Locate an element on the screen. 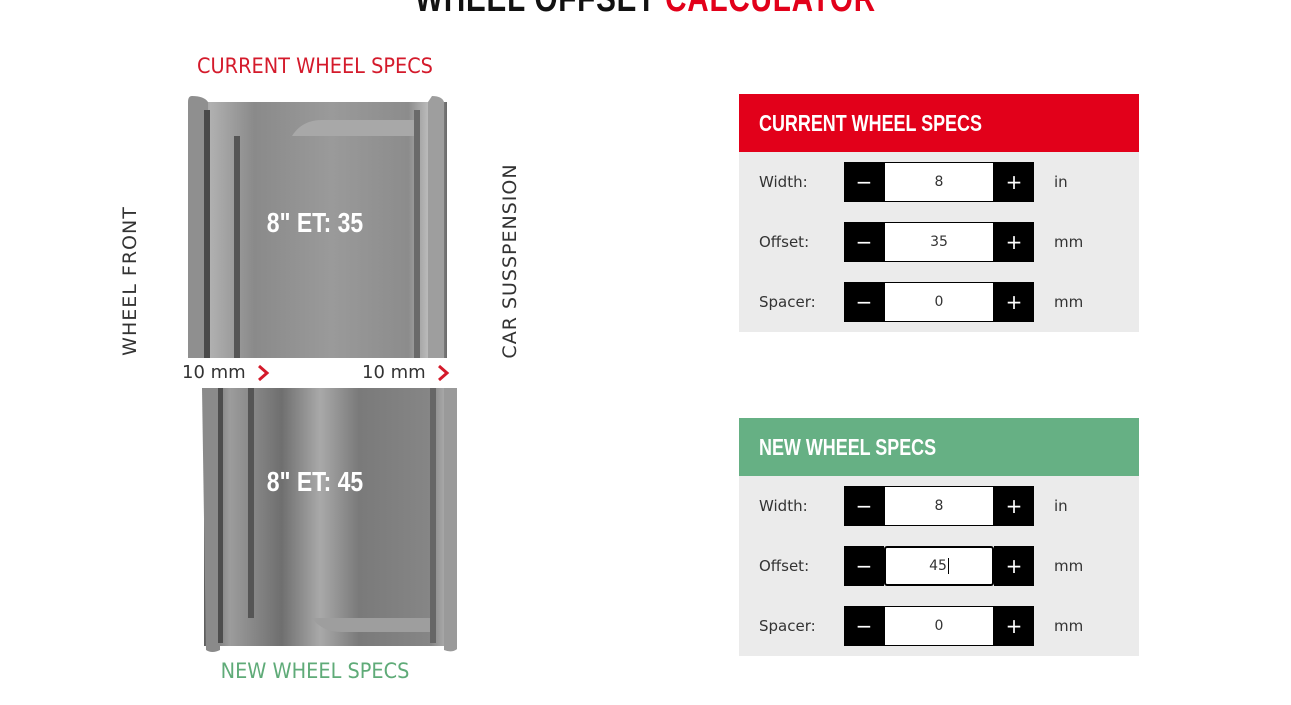 The width and height of the screenshot is (1291, 705). new-offset-input: 45 is located at coordinates (939, 566).